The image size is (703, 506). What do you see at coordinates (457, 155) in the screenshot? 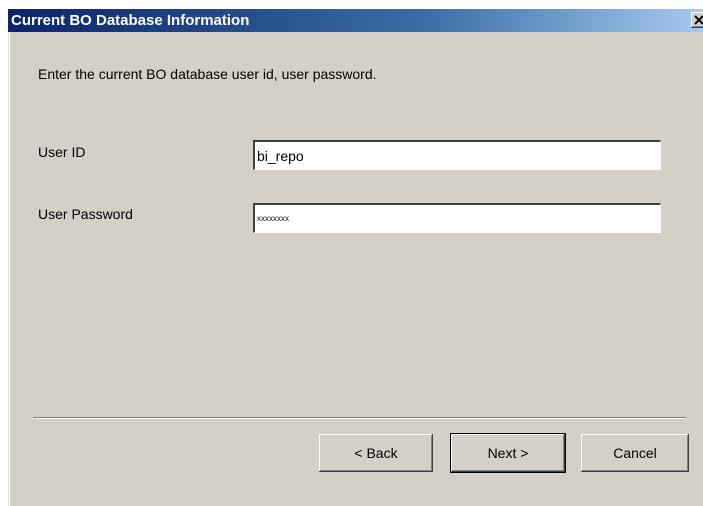
I see `user-id-field` at bounding box center [457, 155].